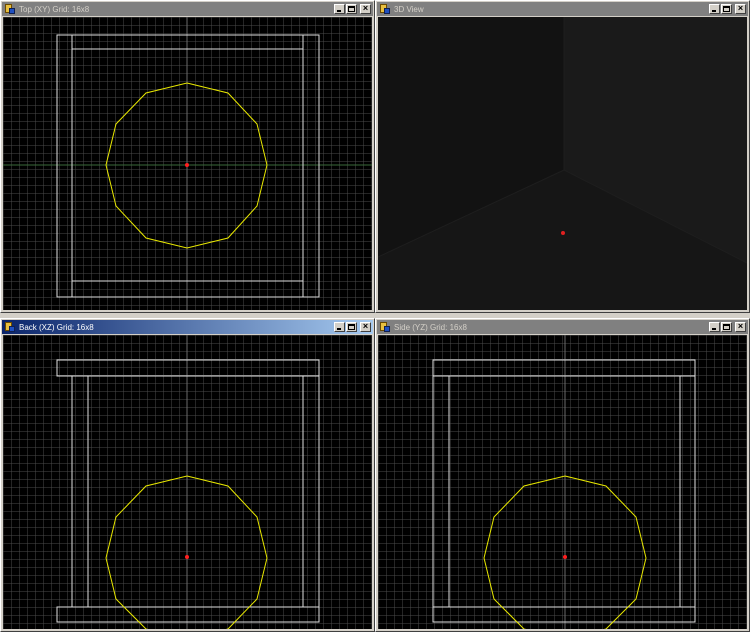  What do you see at coordinates (562, 327) in the screenshot?
I see `side-view-titlebar: Side (YZ) Grid: 16x8 ×` at bounding box center [562, 327].